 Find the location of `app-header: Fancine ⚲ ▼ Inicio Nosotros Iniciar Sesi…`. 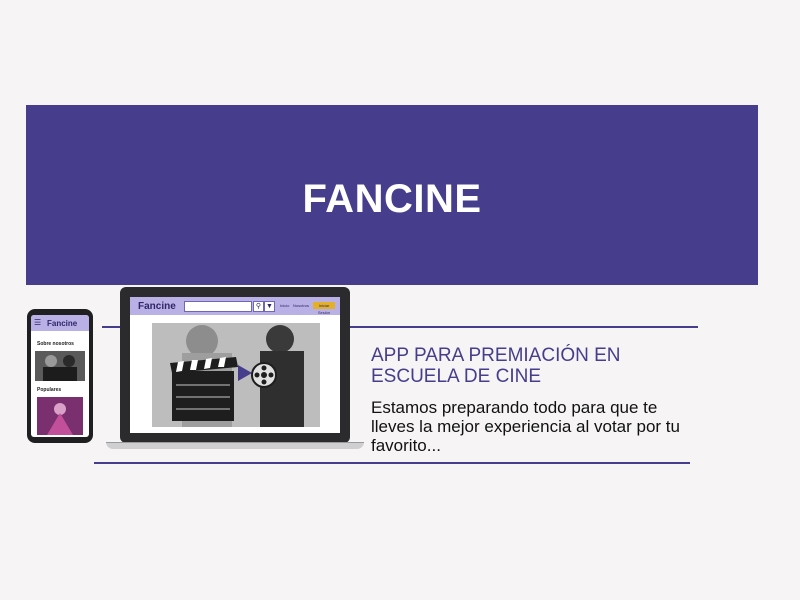

app-header: Fancine ⚲ ▼ Inicio Nosotros Iniciar Sesi… is located at coordinates (235, 306).